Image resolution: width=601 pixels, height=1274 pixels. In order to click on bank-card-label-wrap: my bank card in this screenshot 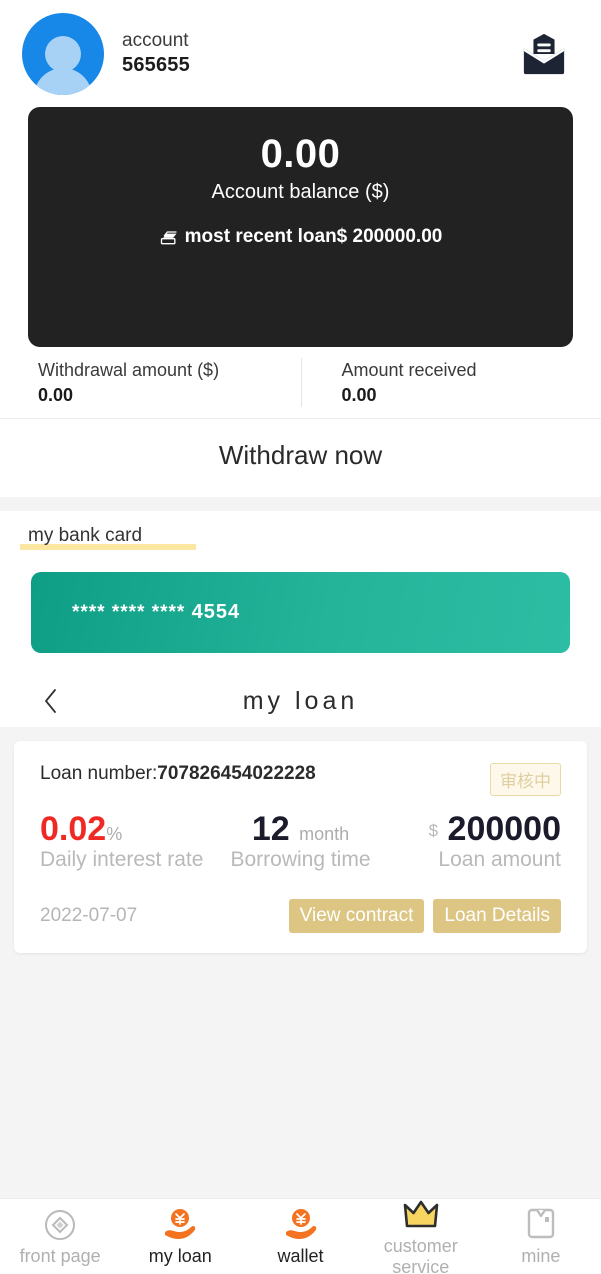, I will do `click(300, 537)`.